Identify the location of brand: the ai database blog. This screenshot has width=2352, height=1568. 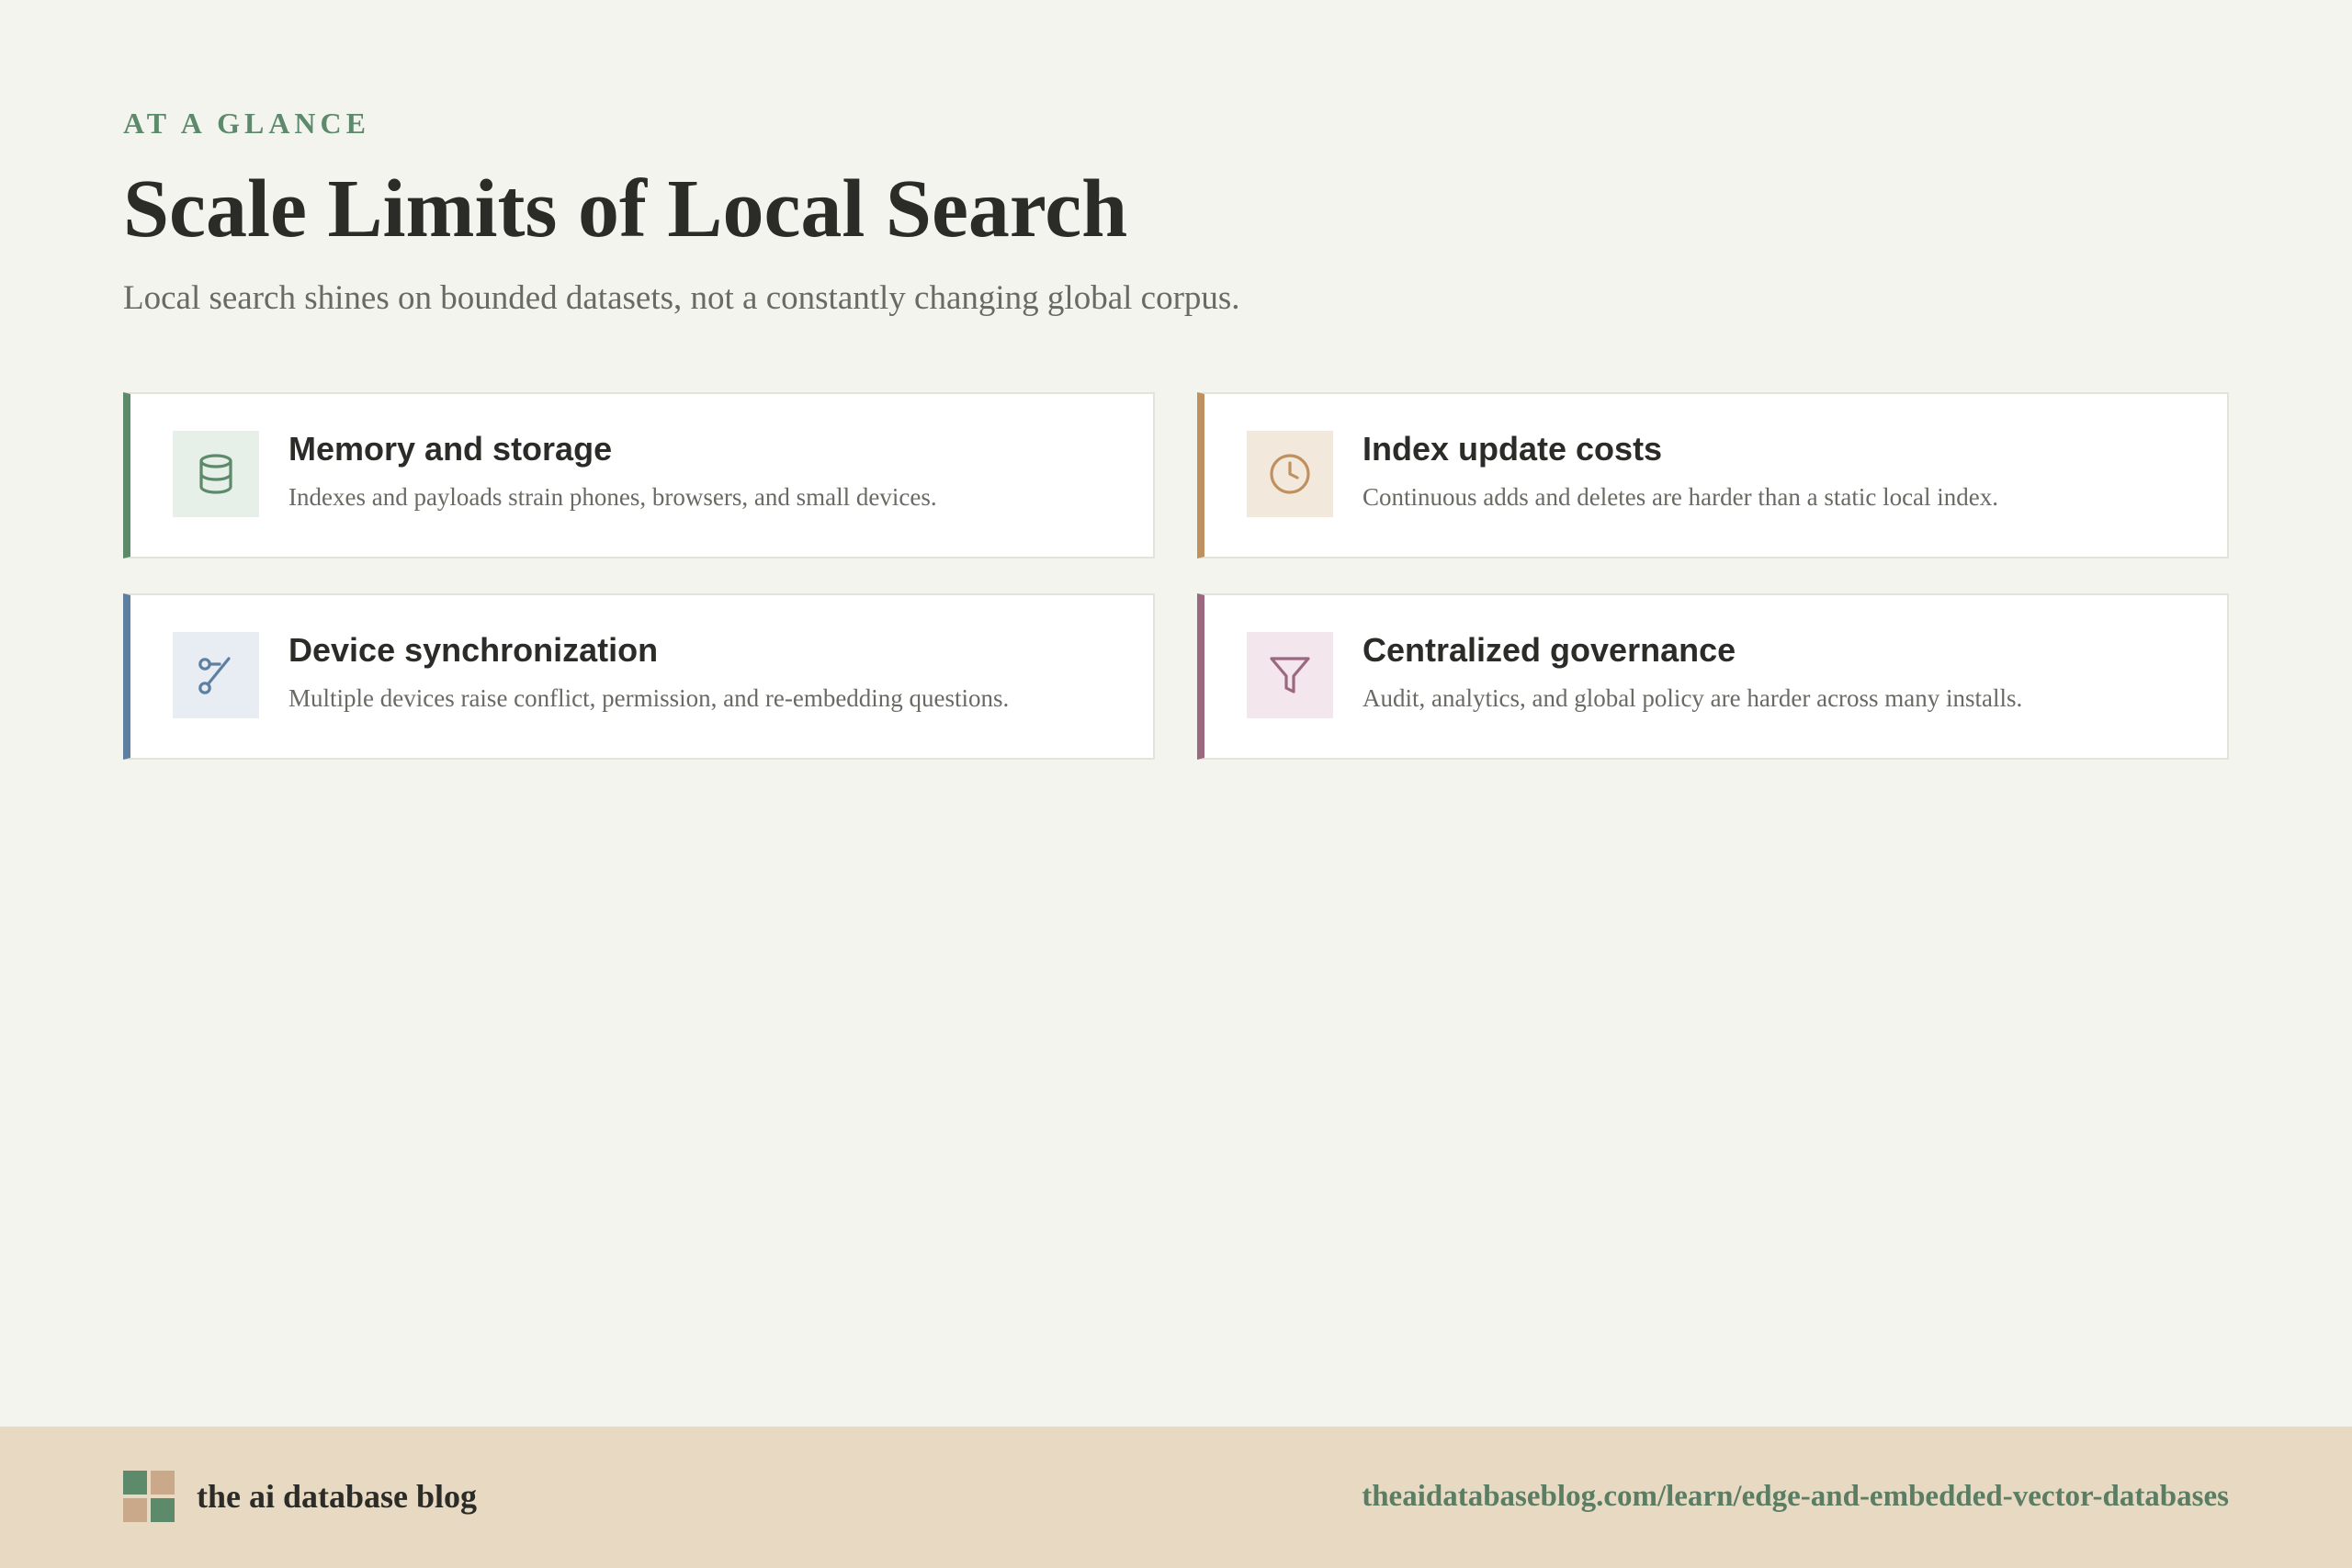
(300, 1497).